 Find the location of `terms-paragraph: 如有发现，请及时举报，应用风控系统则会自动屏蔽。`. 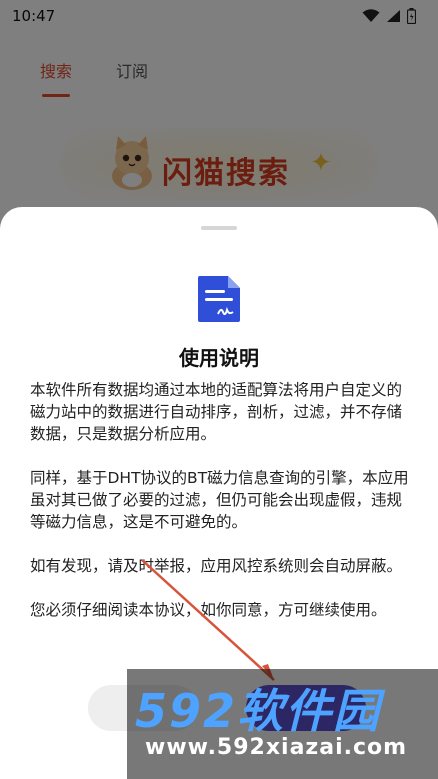

terms-paragraph: 如有发现，请及时举报，应用风控系统则会自动屏蔽。 is located at coordinates (216, 566).